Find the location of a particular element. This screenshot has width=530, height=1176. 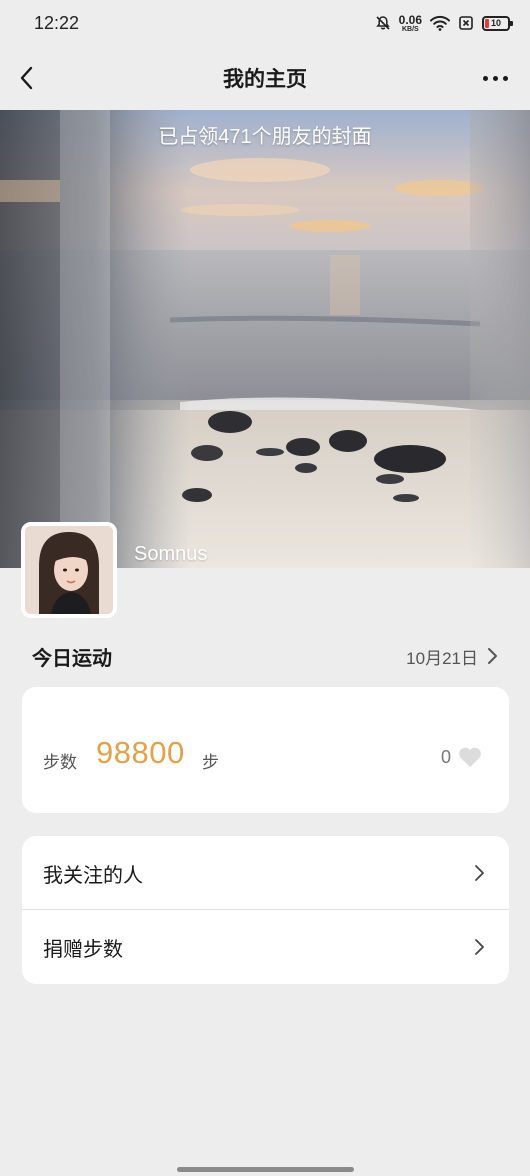

avatar-portrait is located at coordinates (69, 570).